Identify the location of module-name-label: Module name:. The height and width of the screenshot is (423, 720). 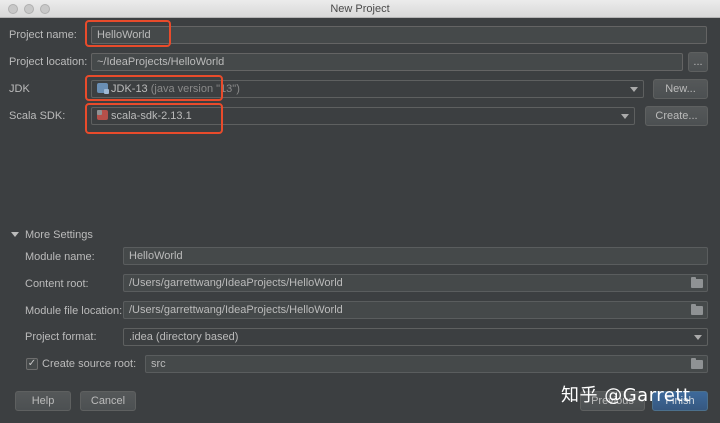
(60, 257).